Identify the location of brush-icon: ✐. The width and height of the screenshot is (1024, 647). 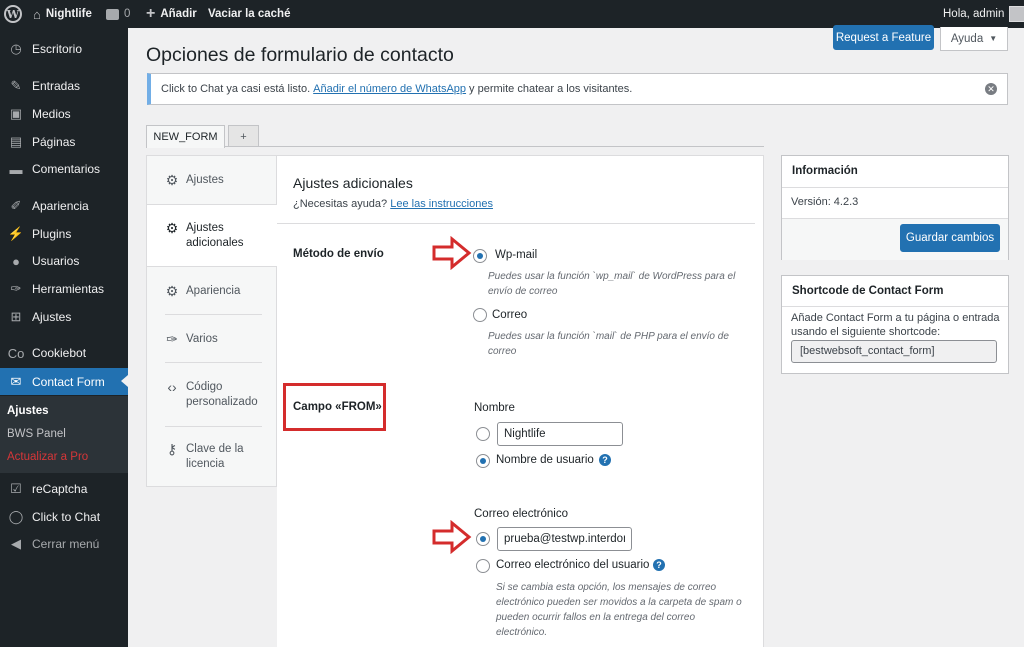
(16, 205).